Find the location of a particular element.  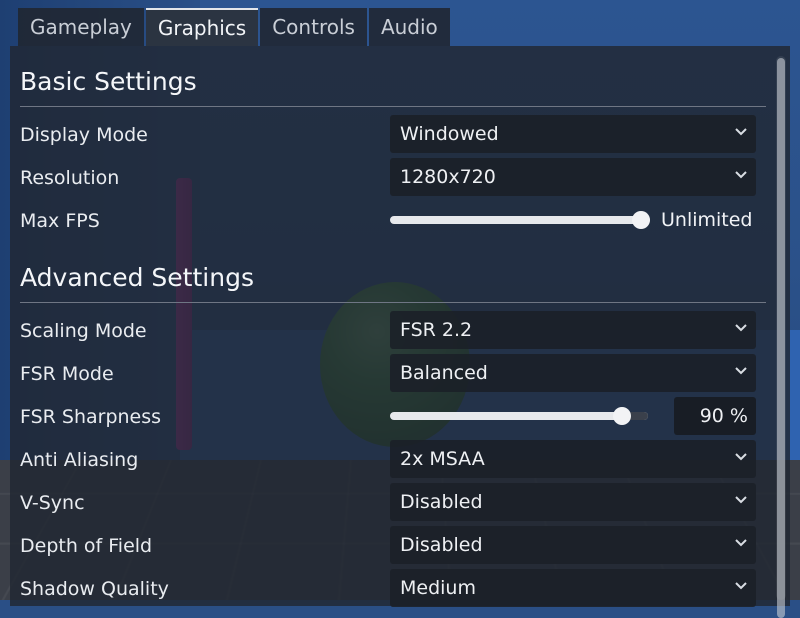

resolution-value: 1280x720 is located at coordinates (448, 177).